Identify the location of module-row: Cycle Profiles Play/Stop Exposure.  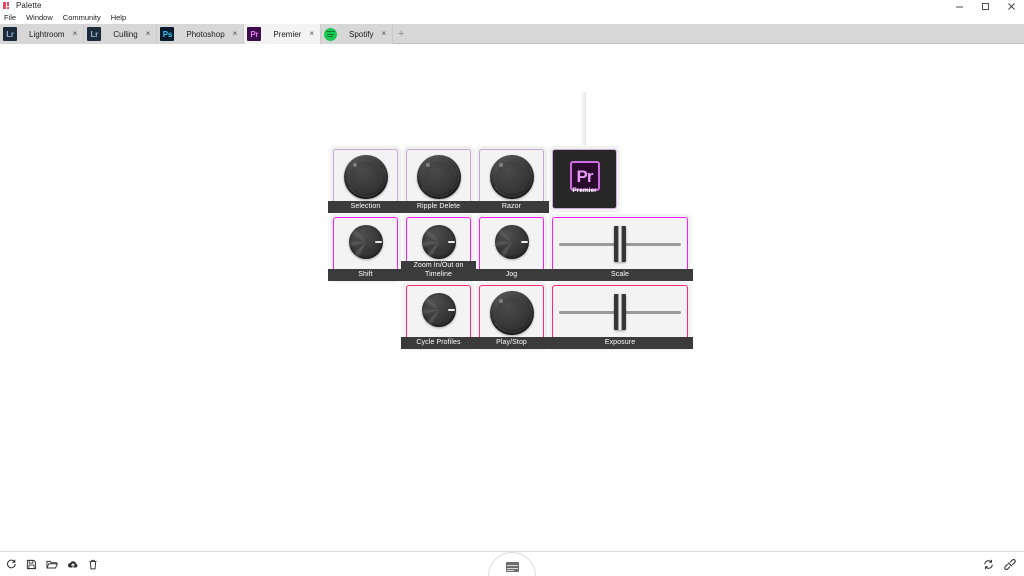
(547, 315).